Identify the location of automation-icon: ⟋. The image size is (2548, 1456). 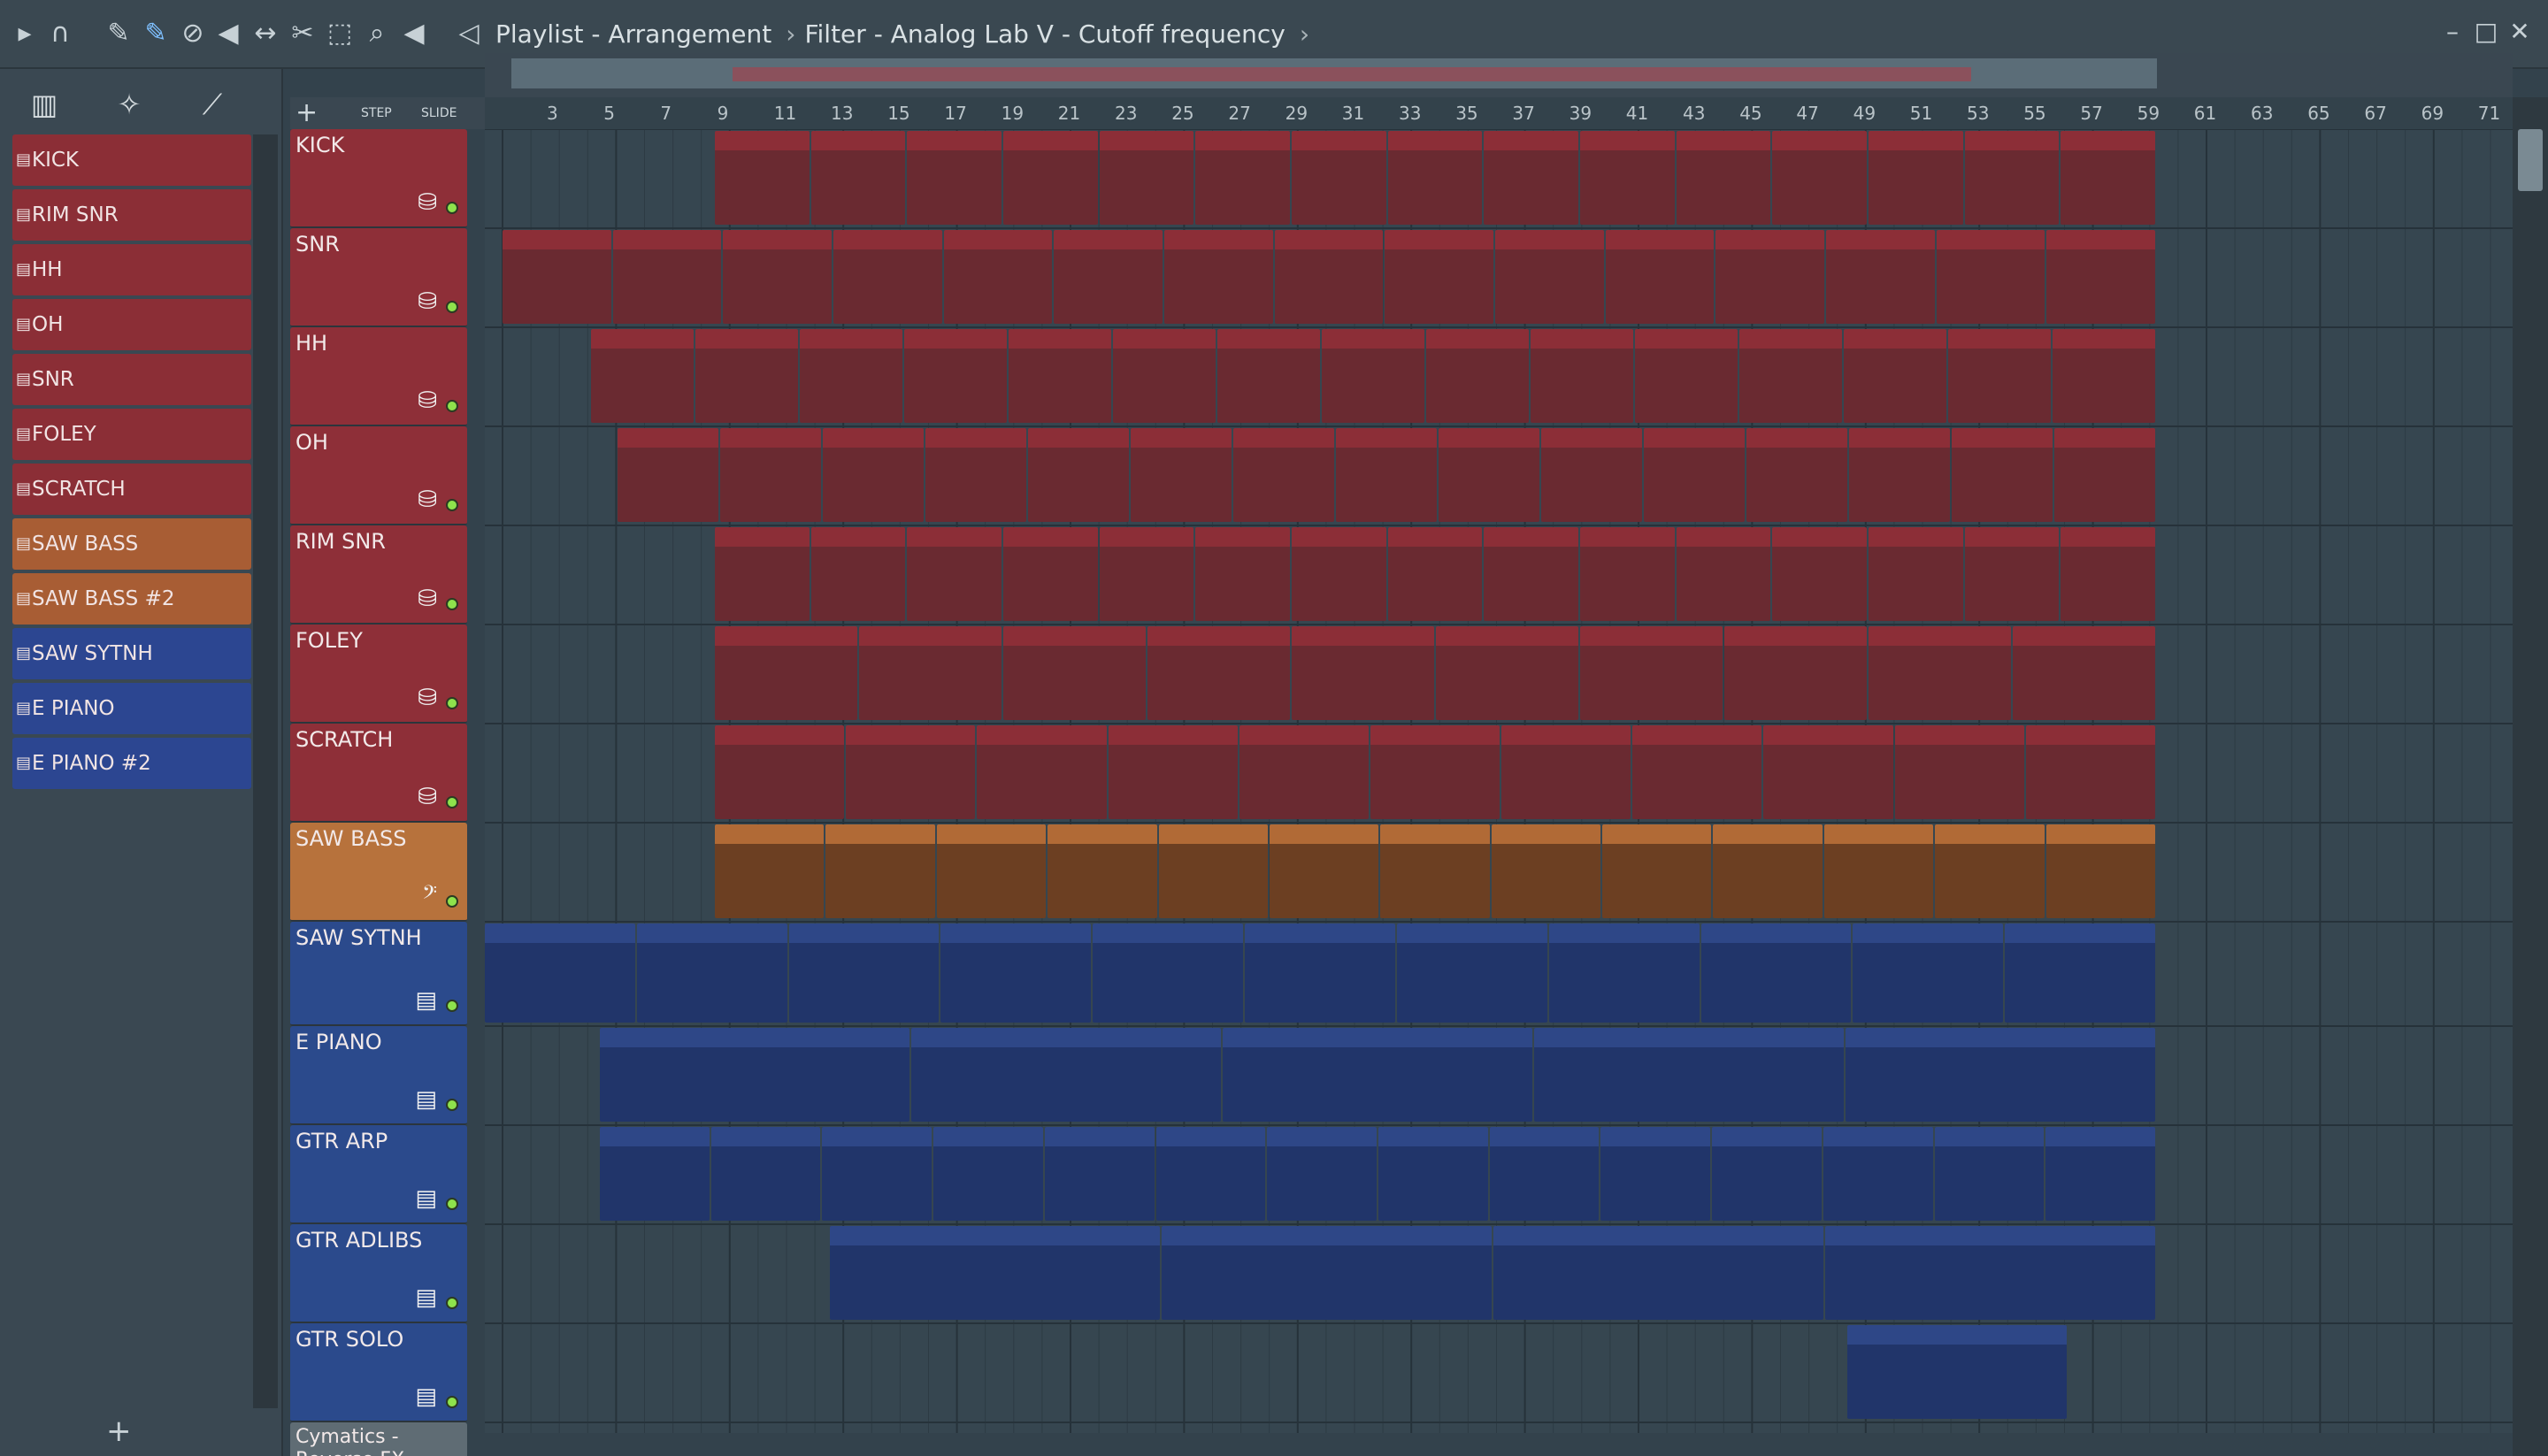
(212, 104).